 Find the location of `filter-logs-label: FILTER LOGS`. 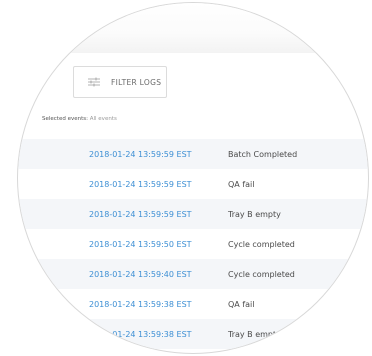

filter-logs-label: FILTER LOGS is located at coordinates (136, 82).